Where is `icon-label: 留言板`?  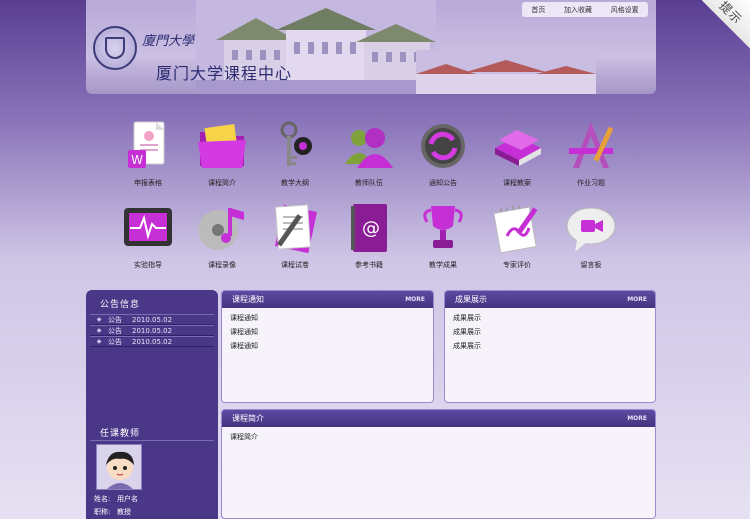
icon-label: 留言板 is located at coordinates (591, 265).